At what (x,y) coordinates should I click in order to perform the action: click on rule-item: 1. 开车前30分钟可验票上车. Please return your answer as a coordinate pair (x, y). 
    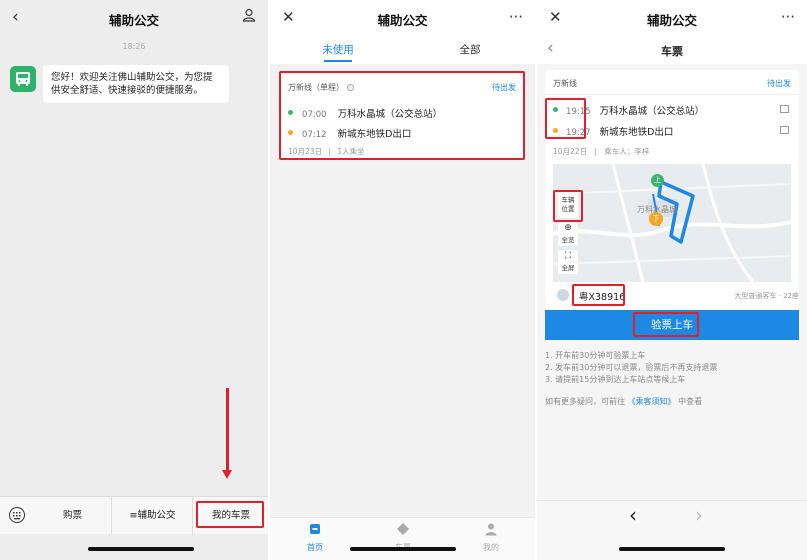
    Looking at the image, I should click on (595, 355).